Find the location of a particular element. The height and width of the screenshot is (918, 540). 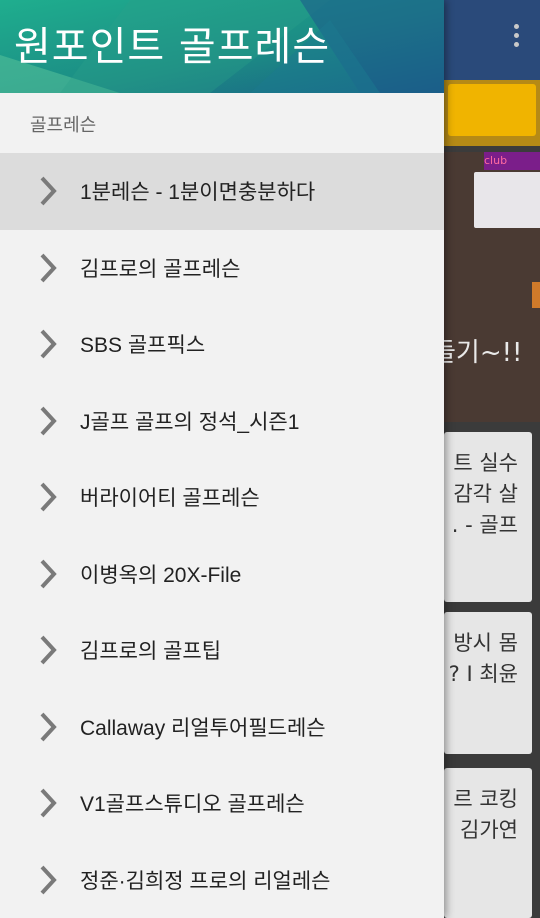

menu-item-label: Callaway 리얼투어필드레슨 is located at coordinates (203, 728).